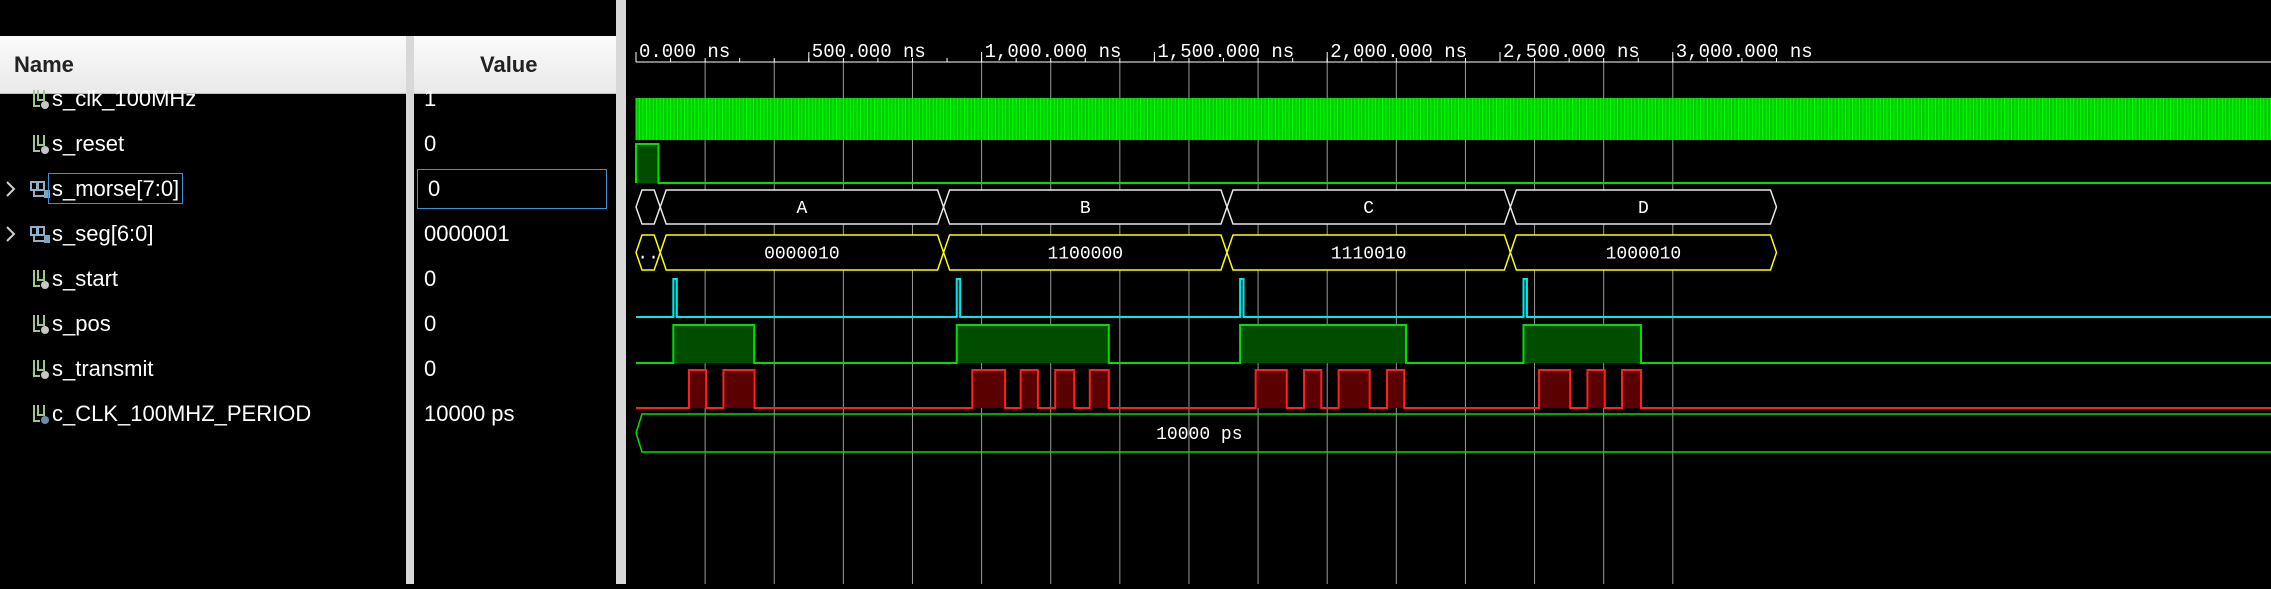 Image resolution: width=2271 pixels, height=589 pixels. What do you see at coordinates (621, 292) in the screenshot?
I see `wave-panel-splitter` at bounding box center [621, 292].